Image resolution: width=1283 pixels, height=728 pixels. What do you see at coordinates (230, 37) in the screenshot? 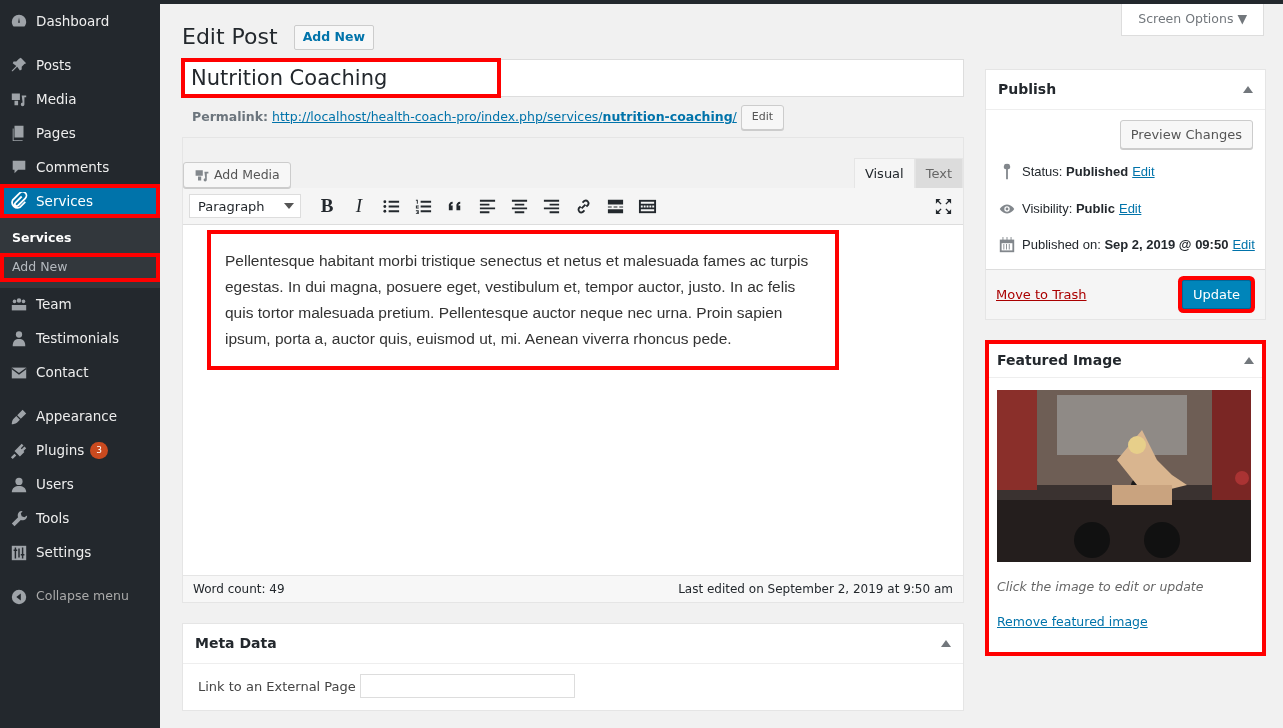
I see `page-title: Edit Post` at bounding box center [230, 37].